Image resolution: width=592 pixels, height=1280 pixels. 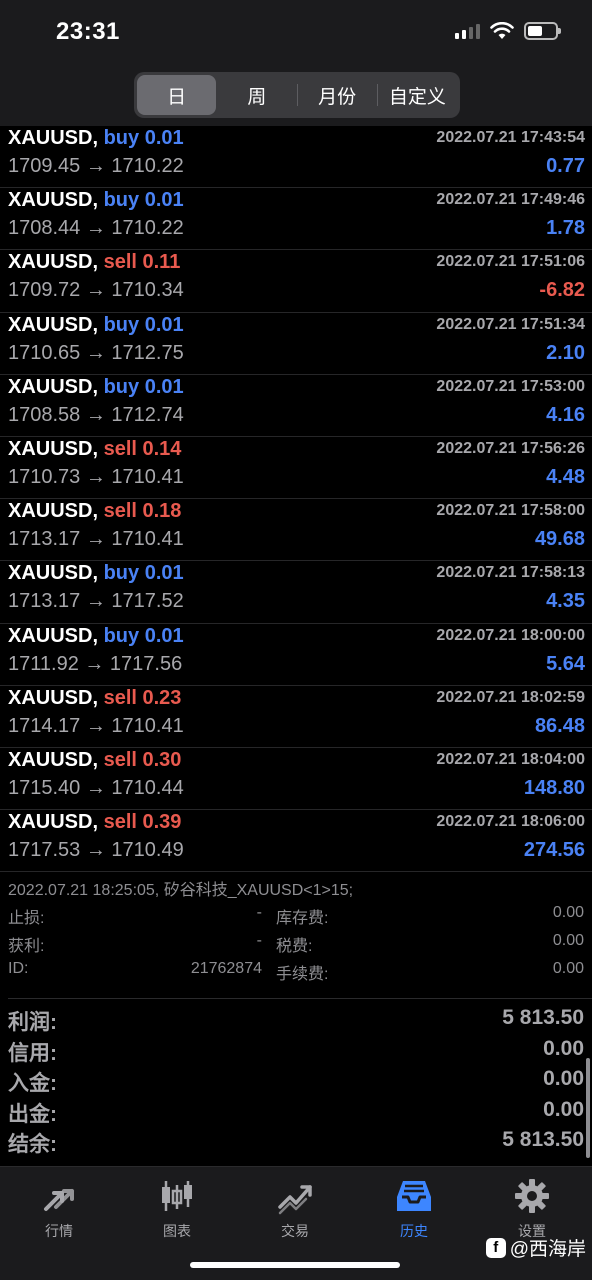 What do you see at coordinates (295, 1231) in the screenshot?
I see `tab-label: 交易` at bounding box center [295, 1231].